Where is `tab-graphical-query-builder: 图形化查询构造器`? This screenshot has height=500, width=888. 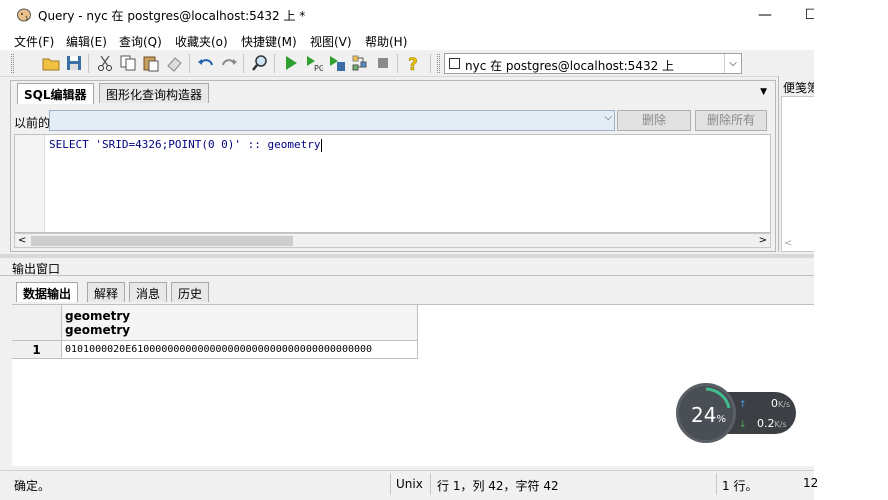 tab-graphical-query-builder: 图形化查询构造器 is located at coordinates (154, 93).